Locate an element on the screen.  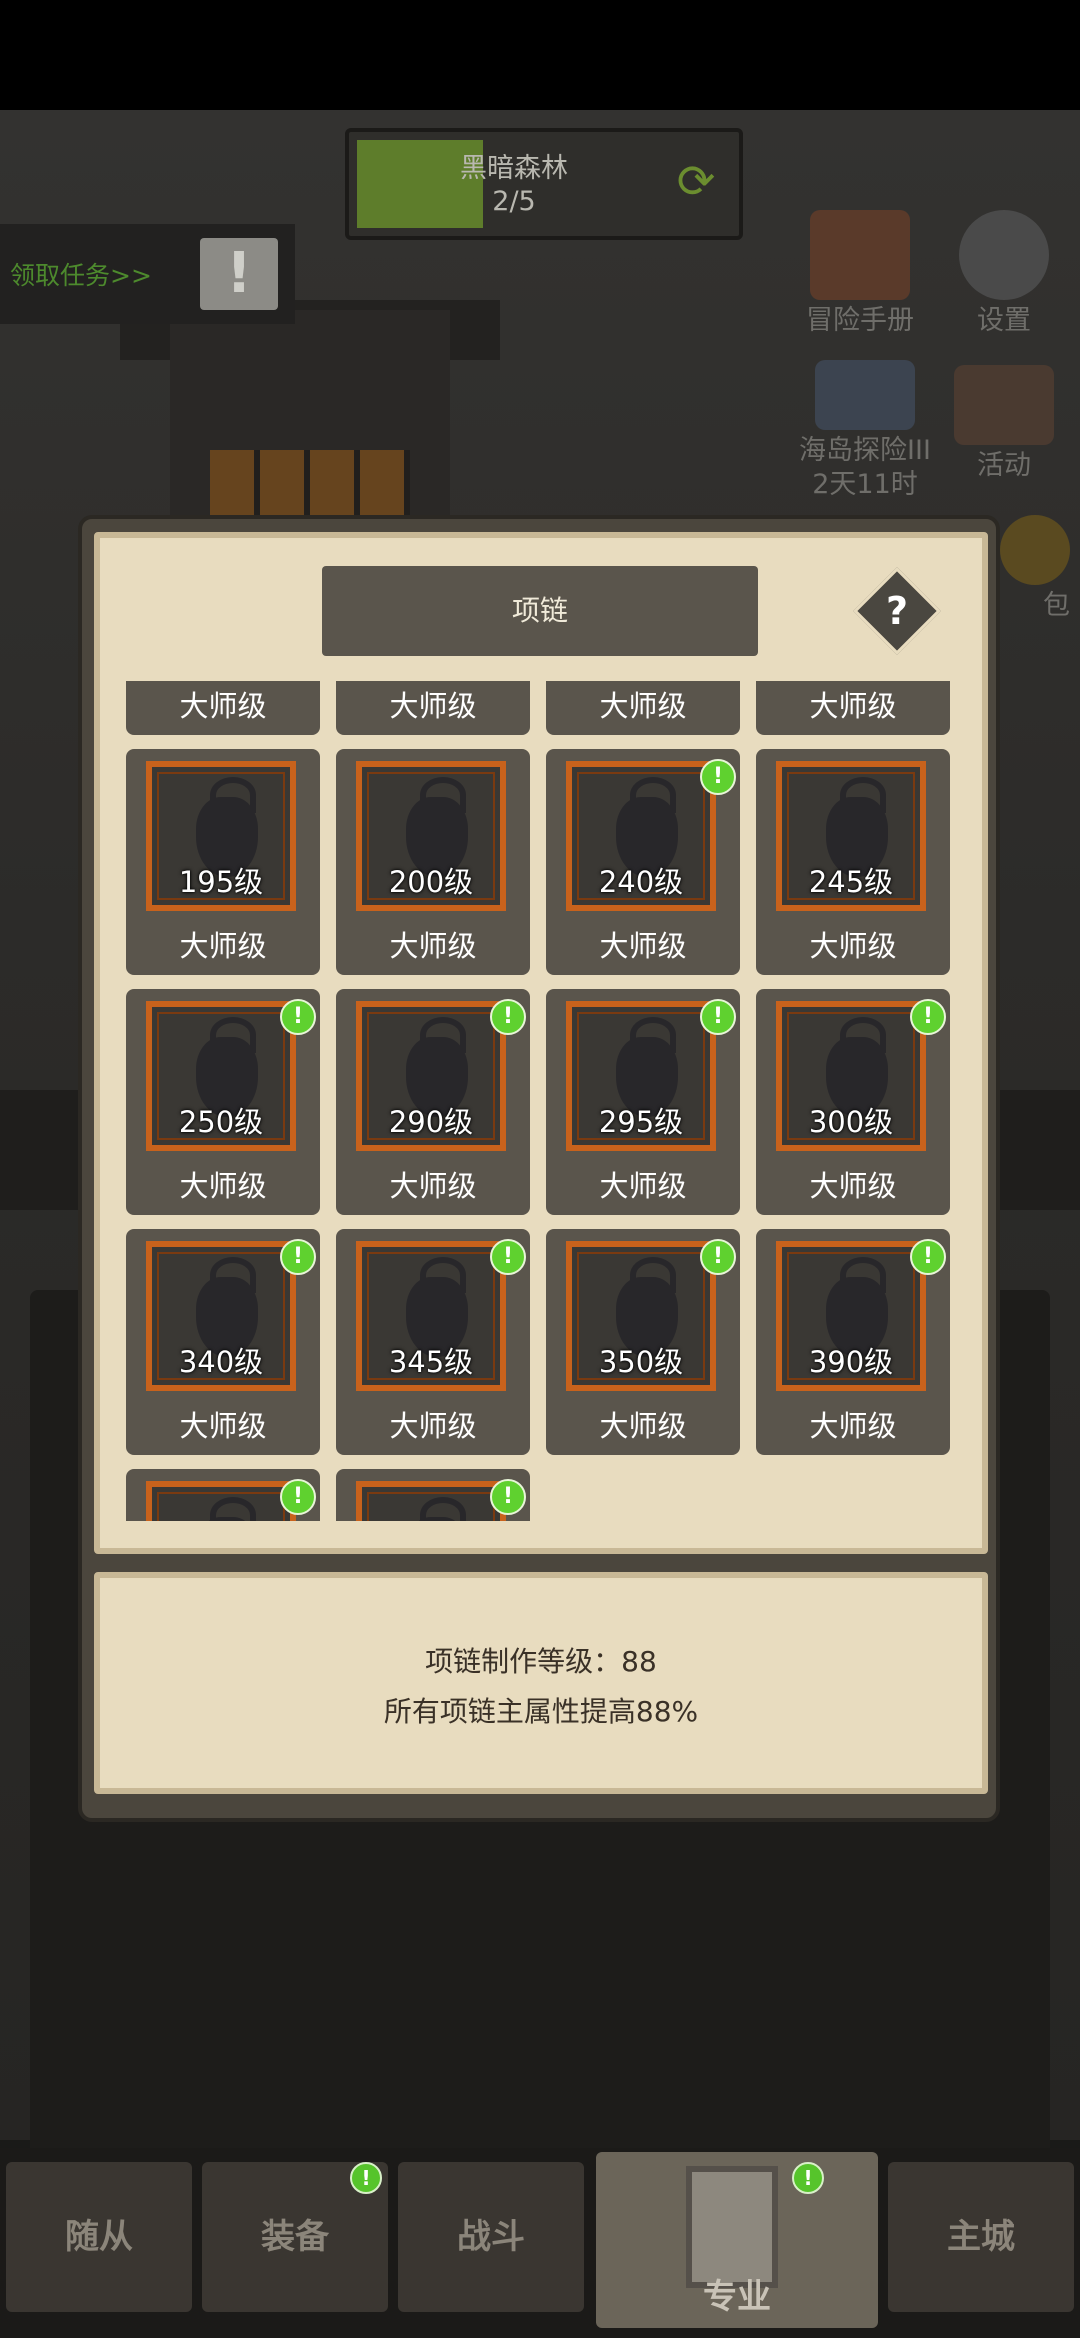
area-progress-count: 2/5 is located at coordinates (514, 201).